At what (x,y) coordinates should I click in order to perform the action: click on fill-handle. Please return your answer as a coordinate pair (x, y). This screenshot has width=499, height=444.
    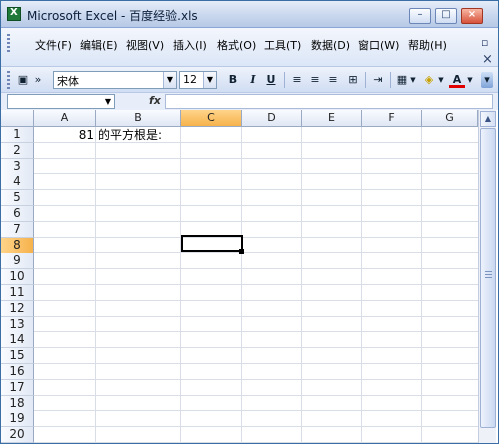
    Looking at the image, I should click on (241, 251).